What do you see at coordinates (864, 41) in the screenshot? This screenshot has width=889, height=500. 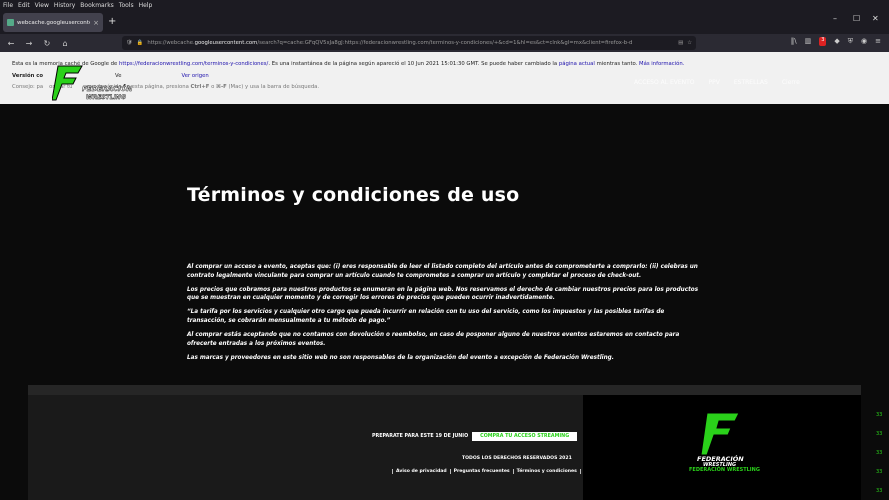 I see `account-icon: ◉` at bounding box center [864, 41].